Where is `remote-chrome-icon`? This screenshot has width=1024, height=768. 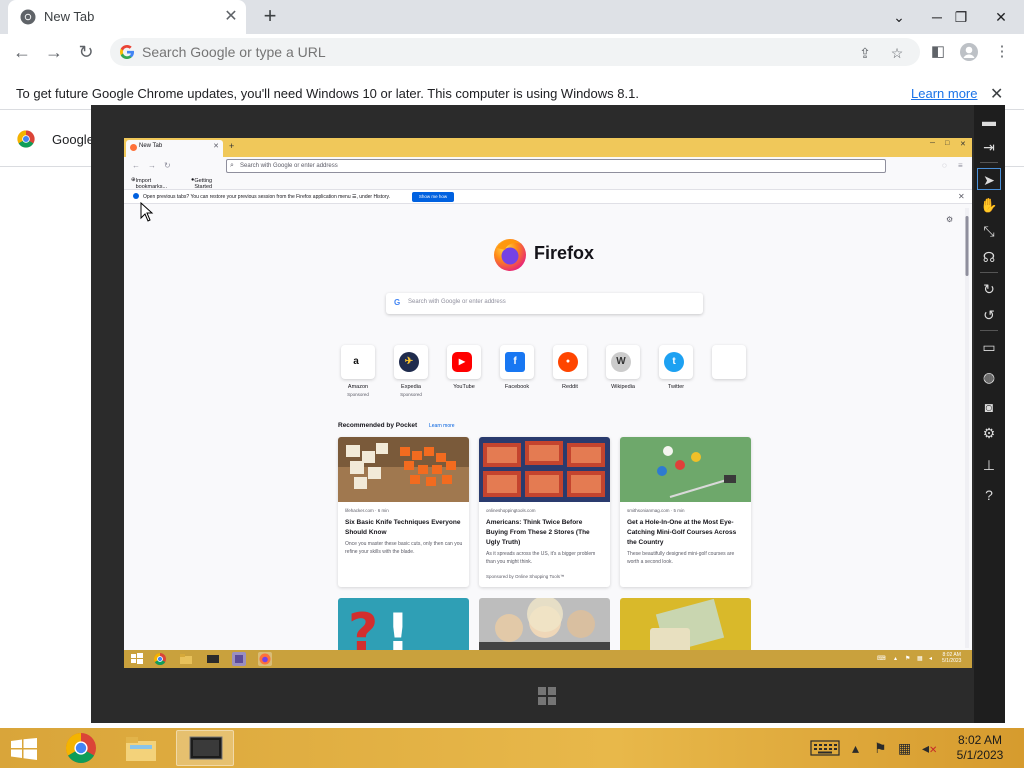
remote-chrome-icon is located at coordinates (160, 659).